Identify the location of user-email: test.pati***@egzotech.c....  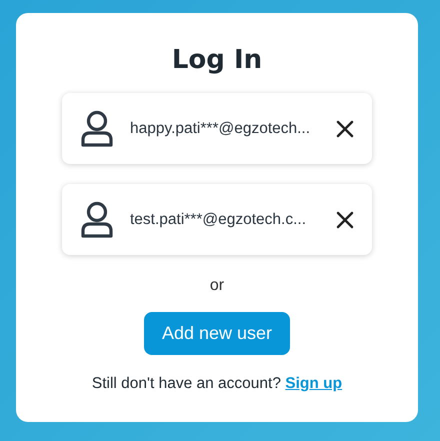
(218, 219).